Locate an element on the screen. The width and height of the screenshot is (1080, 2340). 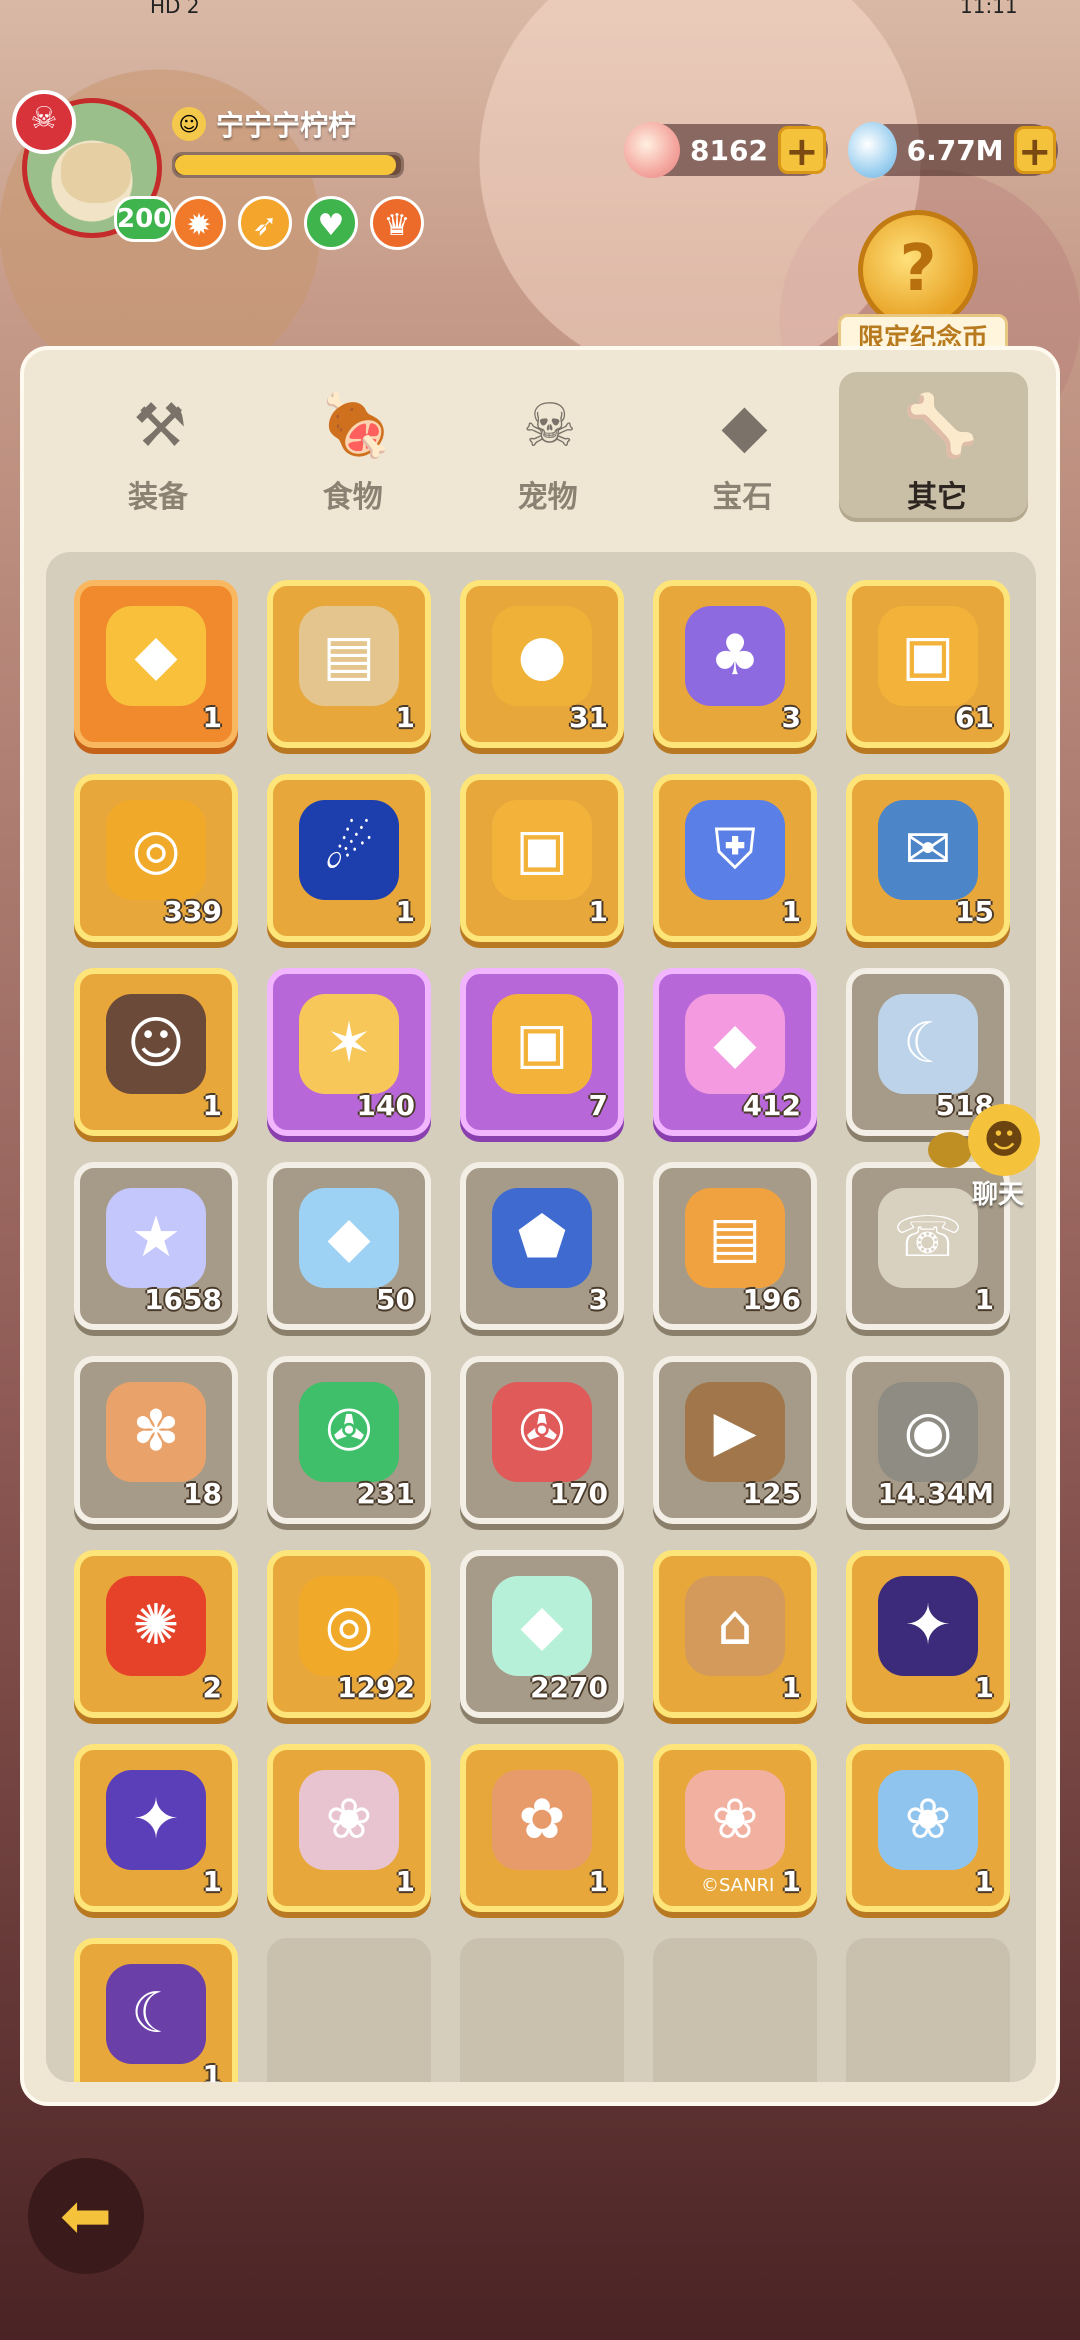
tab-hammer: ⚒ 装备 is located at coordinates (154, 447).